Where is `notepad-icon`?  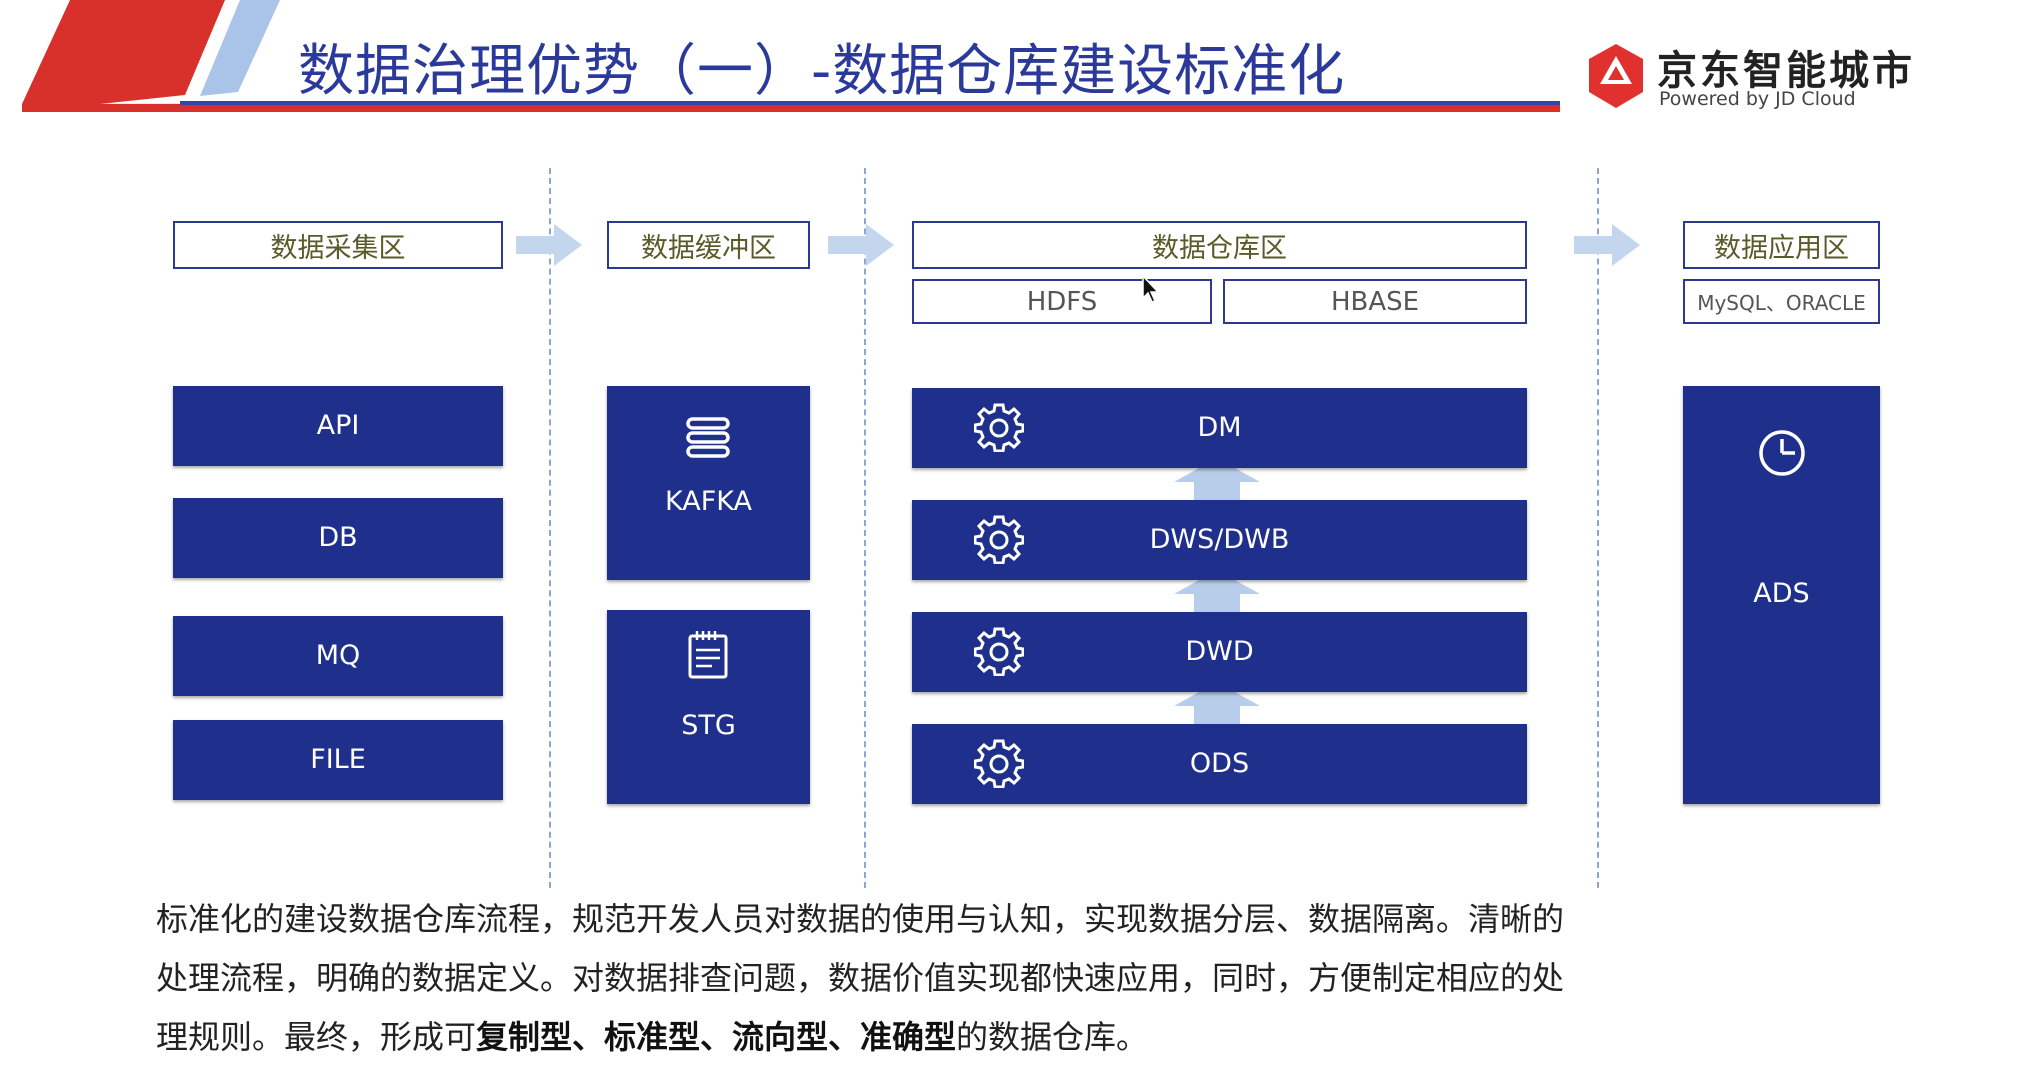 notepad-icon is located at coordinates (708, 655).